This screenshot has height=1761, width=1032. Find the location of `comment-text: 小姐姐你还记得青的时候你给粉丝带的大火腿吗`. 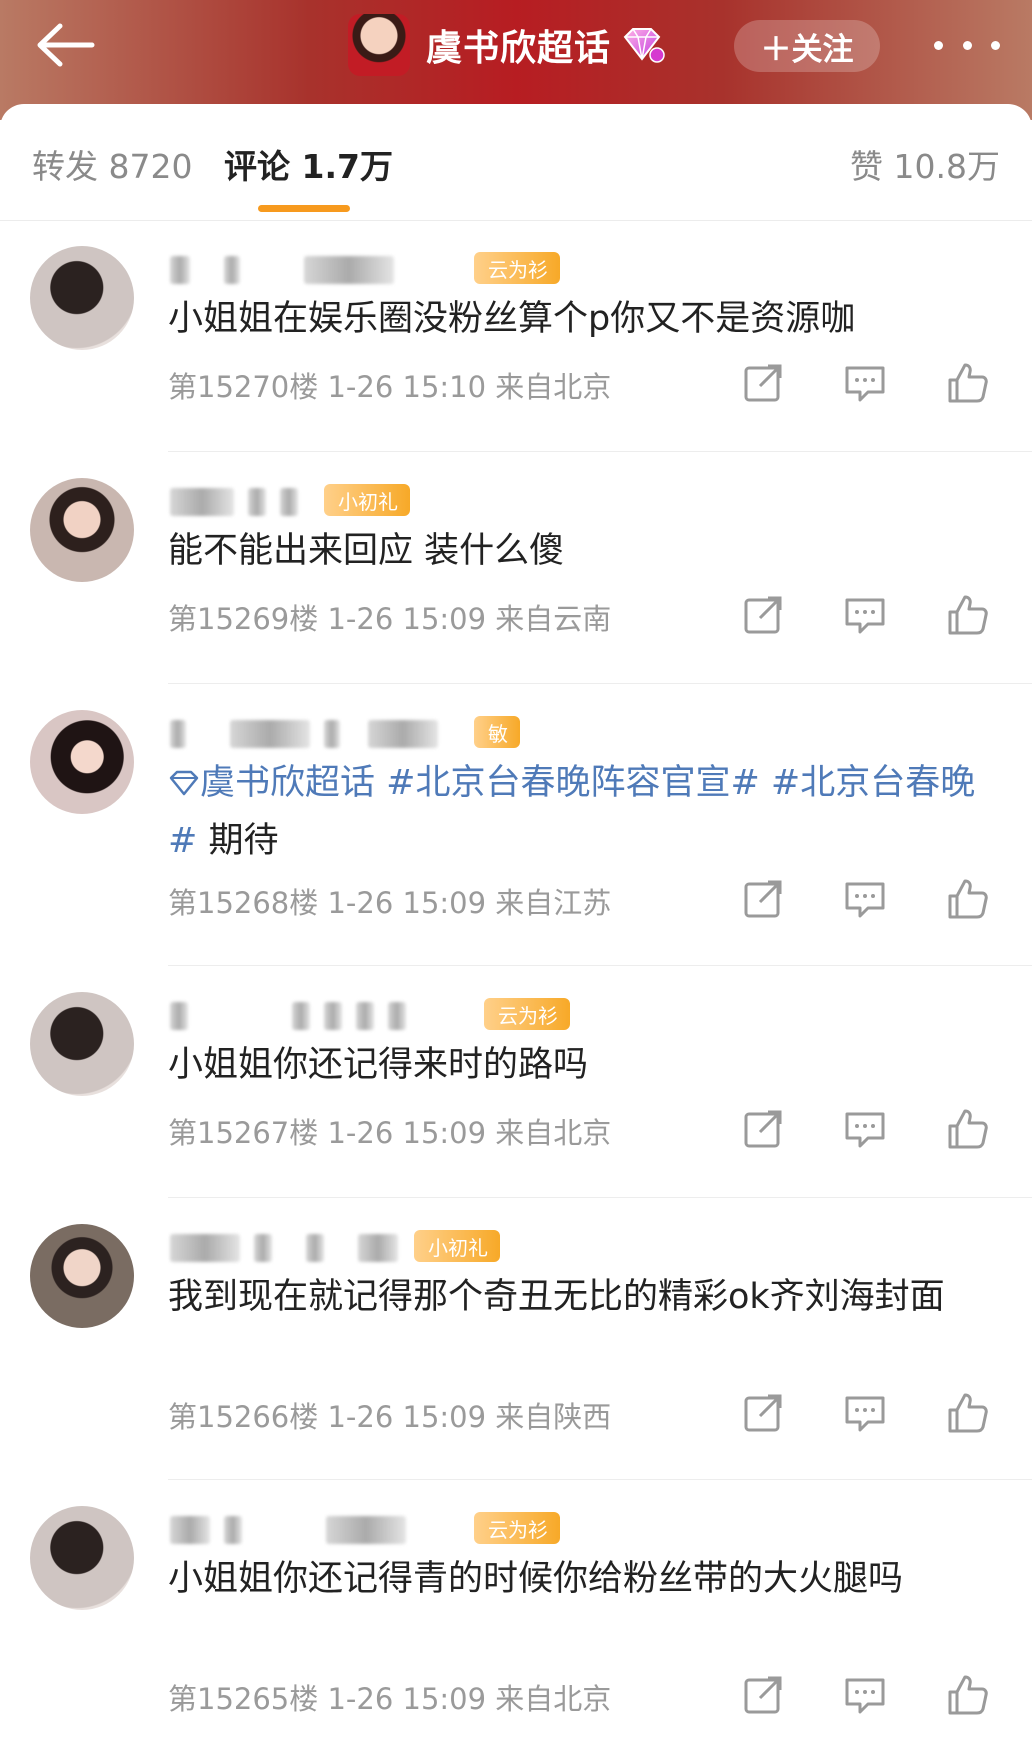

comment-text: 小姐姐你还记得青的时候你给粉丝带的大火腿吗 is located at coordinates (536, 1579).